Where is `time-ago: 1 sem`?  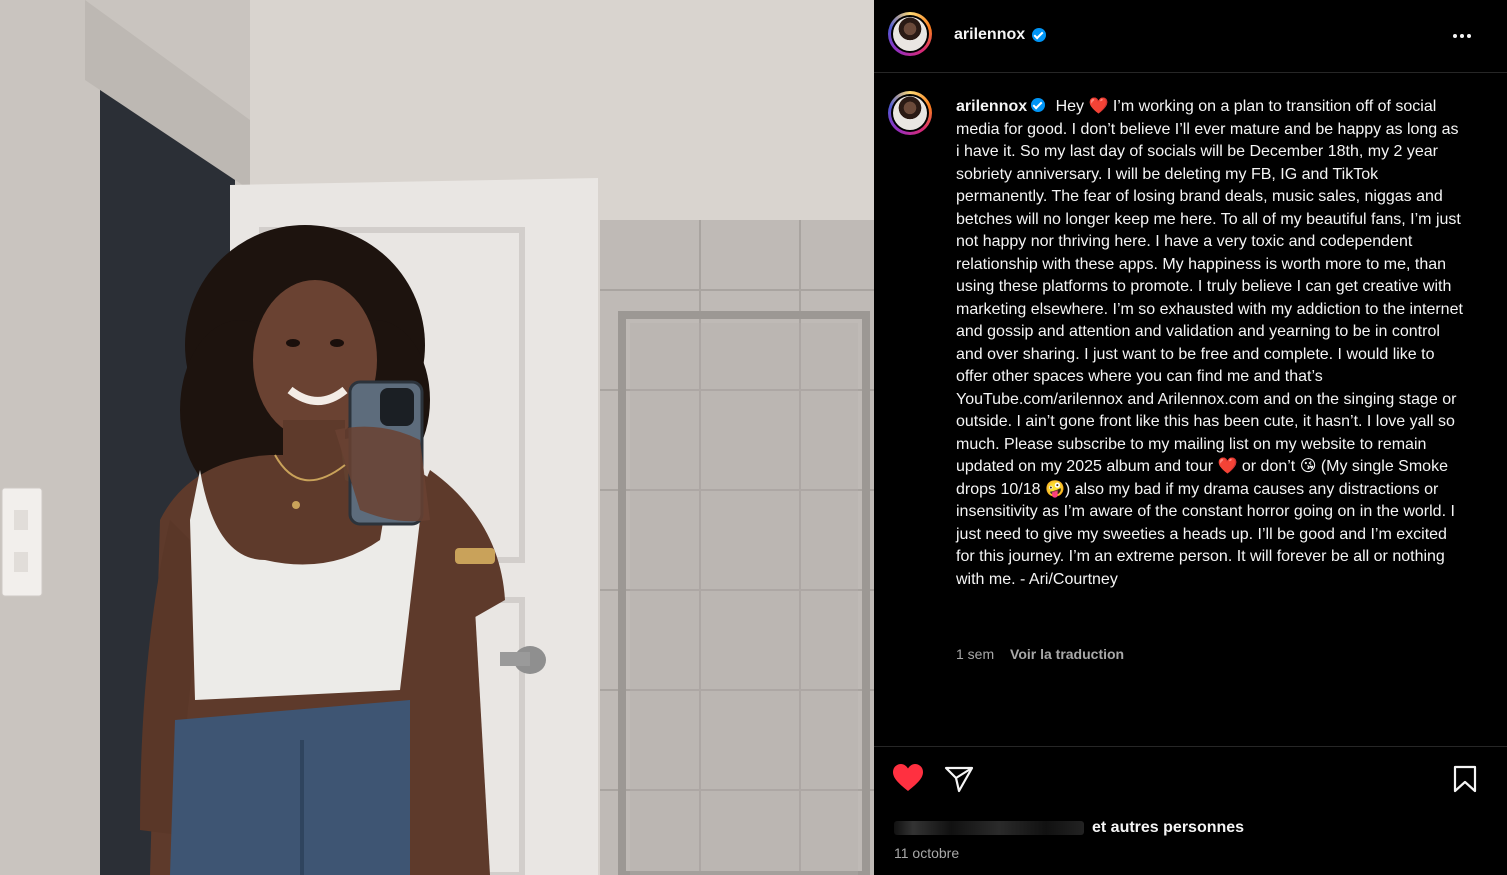 time-ago: 1 sem is located at coordinates (975, 654).